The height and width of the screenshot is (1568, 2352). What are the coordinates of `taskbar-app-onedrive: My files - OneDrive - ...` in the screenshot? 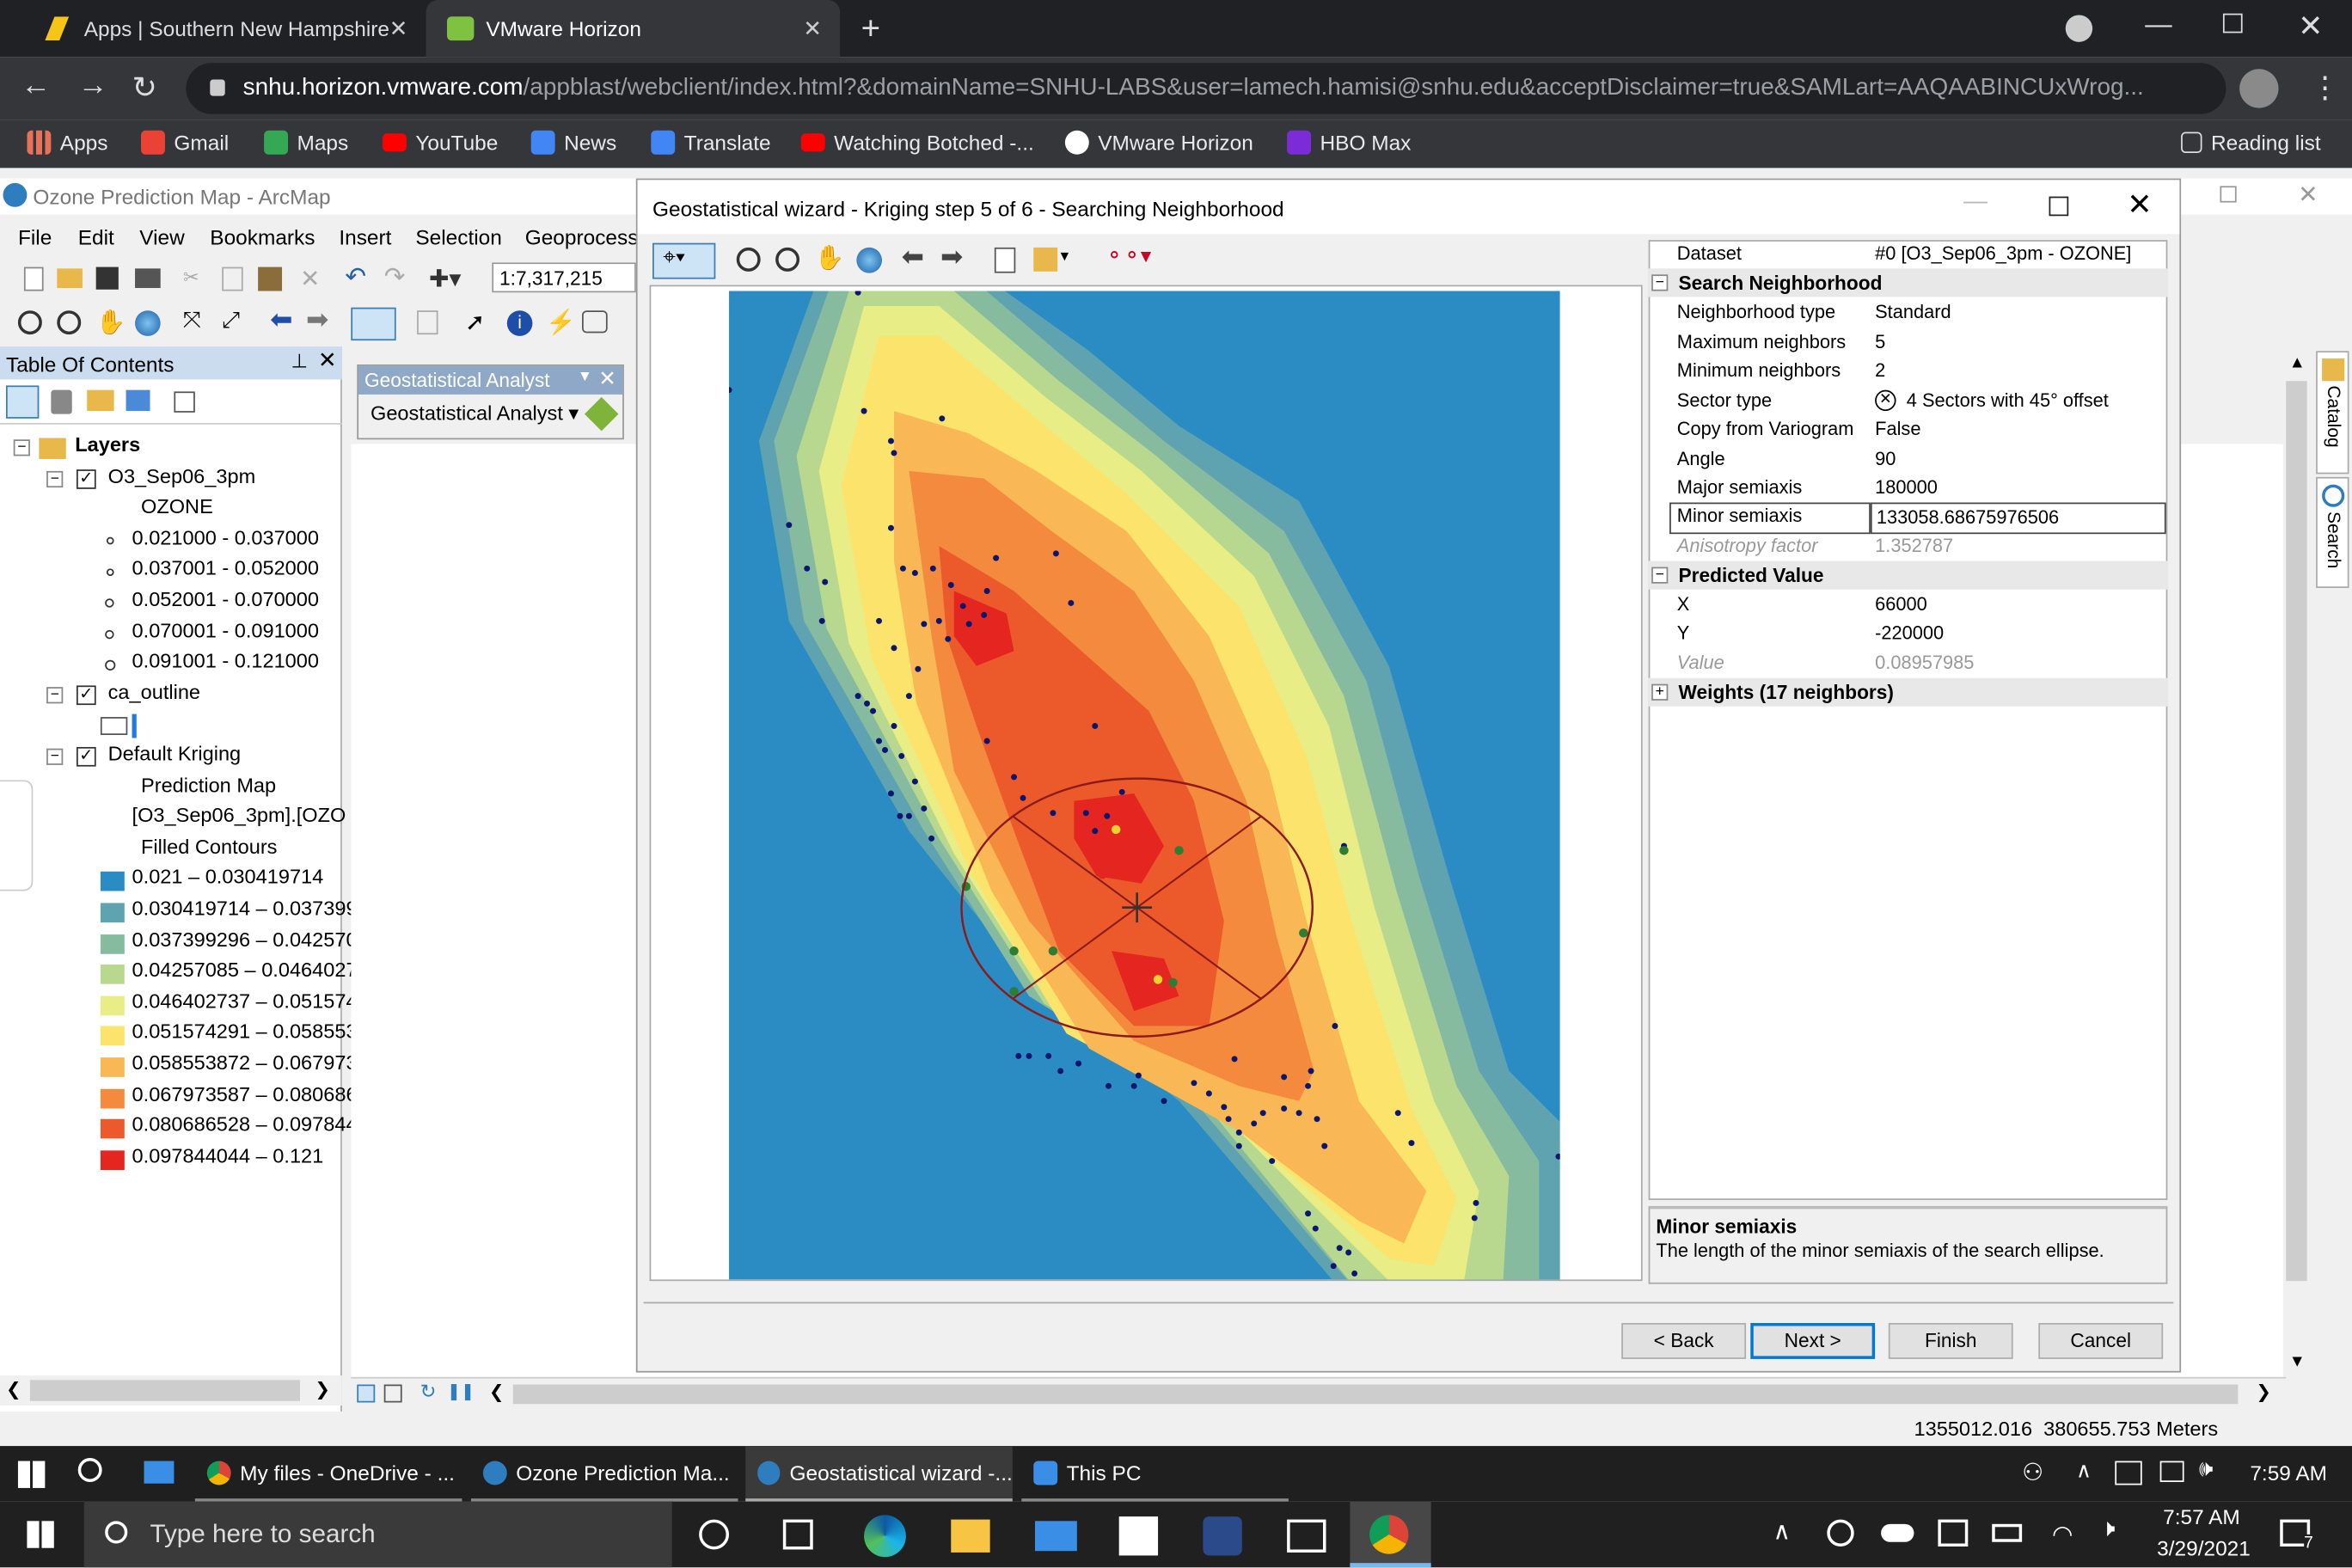 It's located at (328, 1474).